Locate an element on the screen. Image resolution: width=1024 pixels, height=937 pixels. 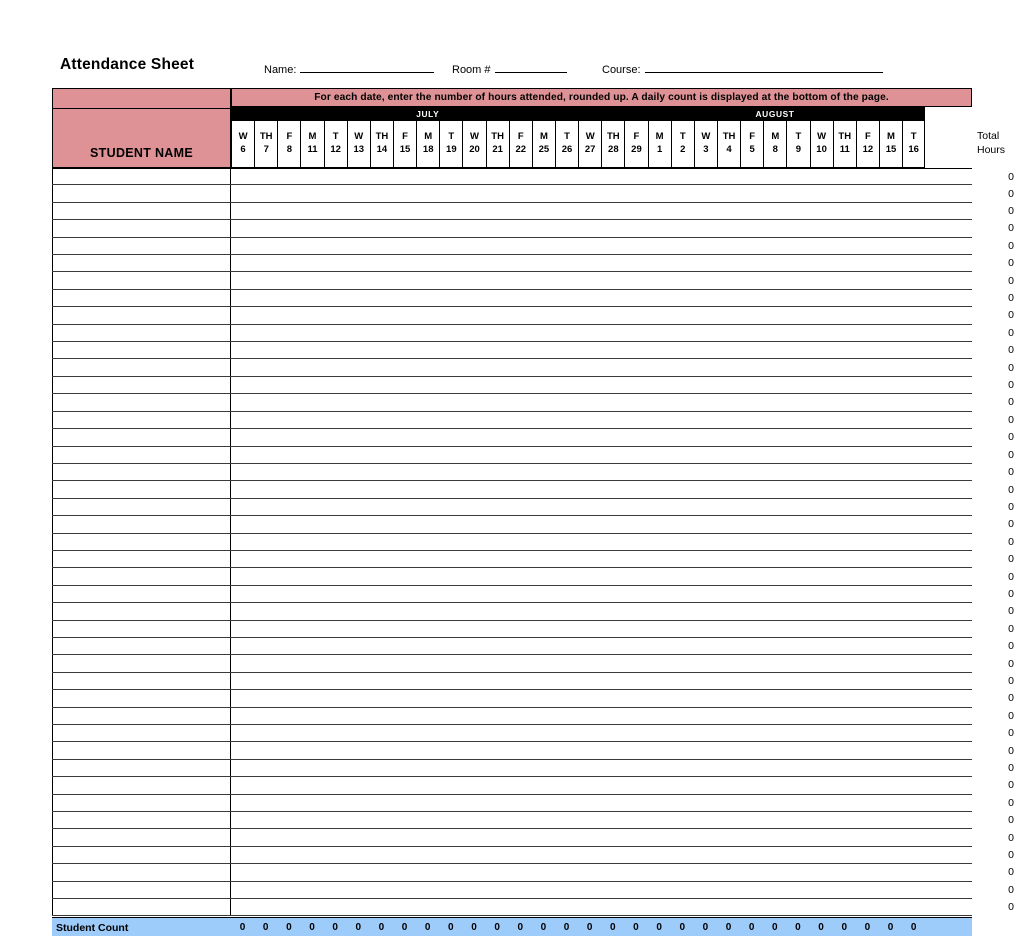
date-column-header: TH 14 is located at coordinates (381, 144).